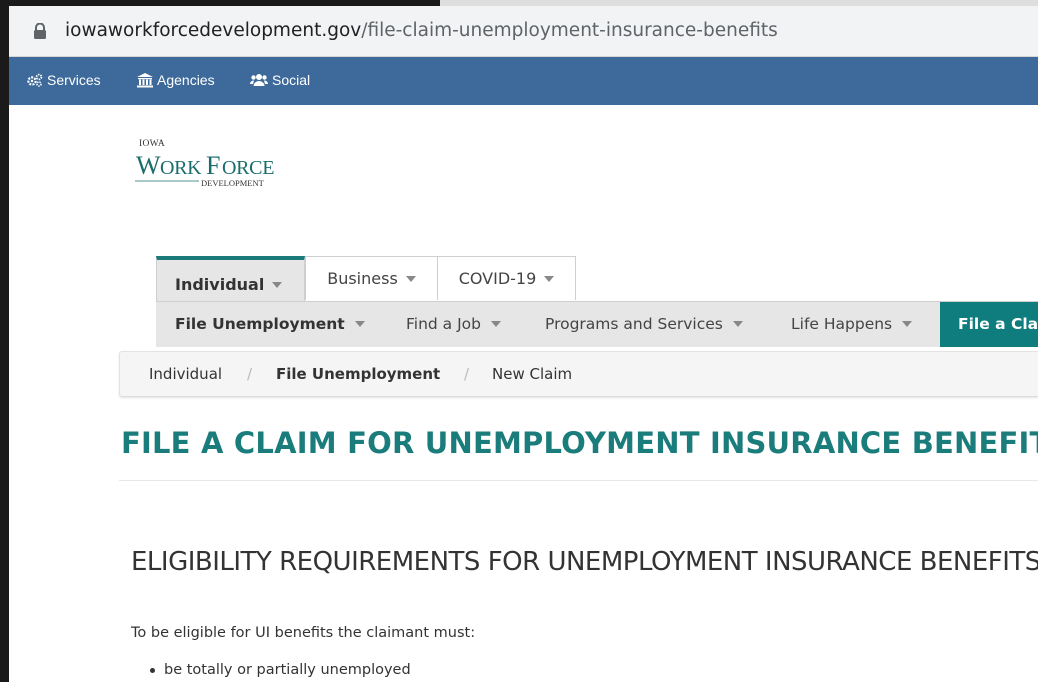  What do you see at coordinates (260, 324) in the screenshot?
I see `nav-file-unemployment-label: File Unemployment` at bounding box center [260, 324].